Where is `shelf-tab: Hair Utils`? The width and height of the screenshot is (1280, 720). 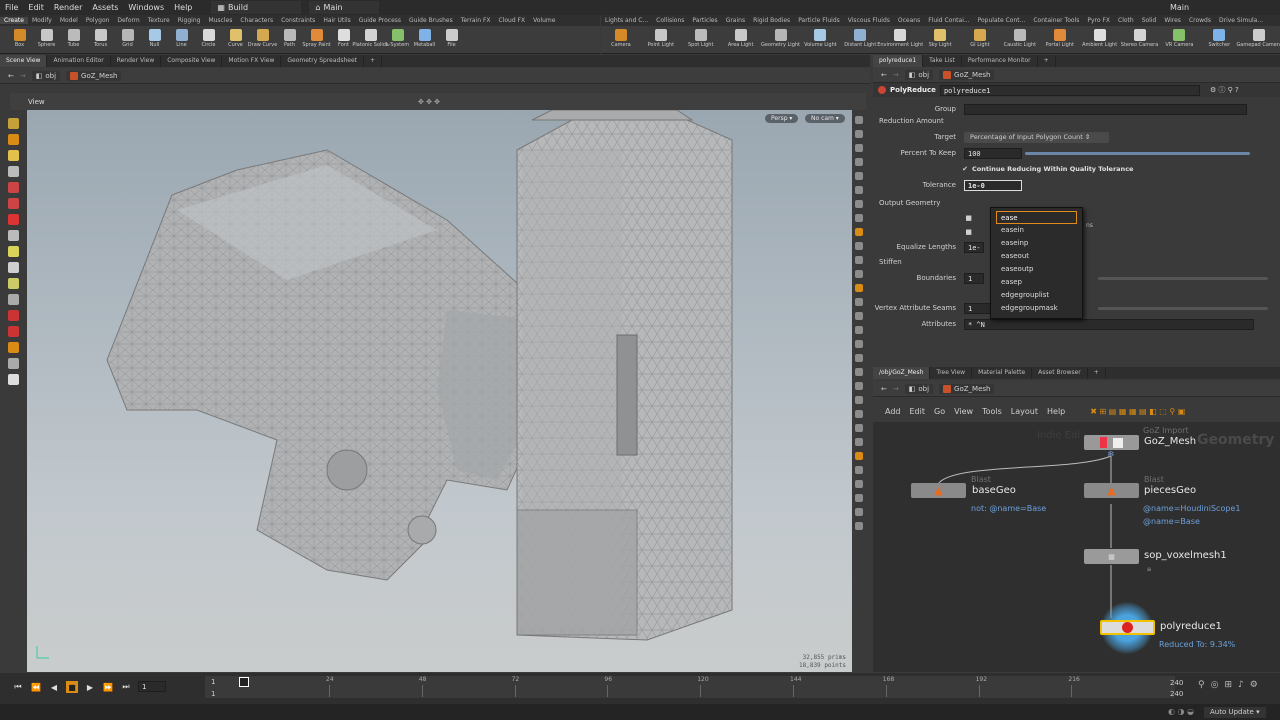 shelf-tab: Hair Utils is located at coordinates (336, 20).